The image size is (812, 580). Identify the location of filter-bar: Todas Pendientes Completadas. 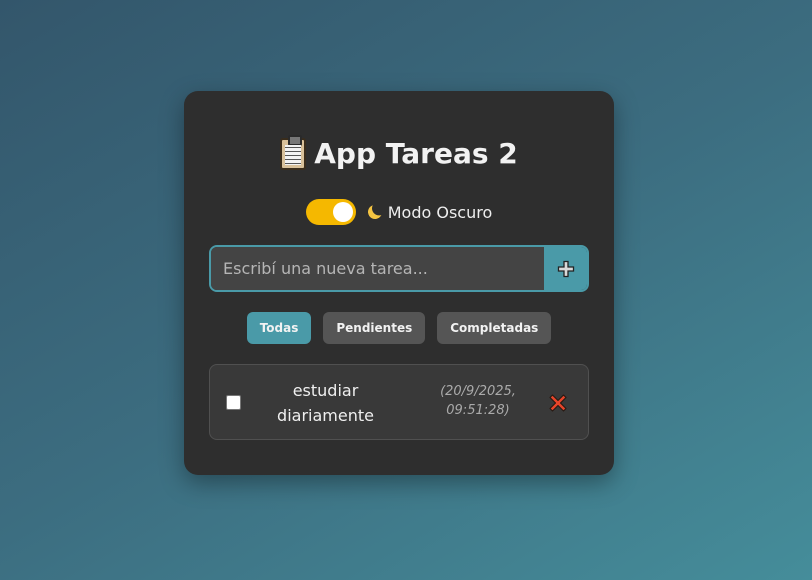
(399, 328).